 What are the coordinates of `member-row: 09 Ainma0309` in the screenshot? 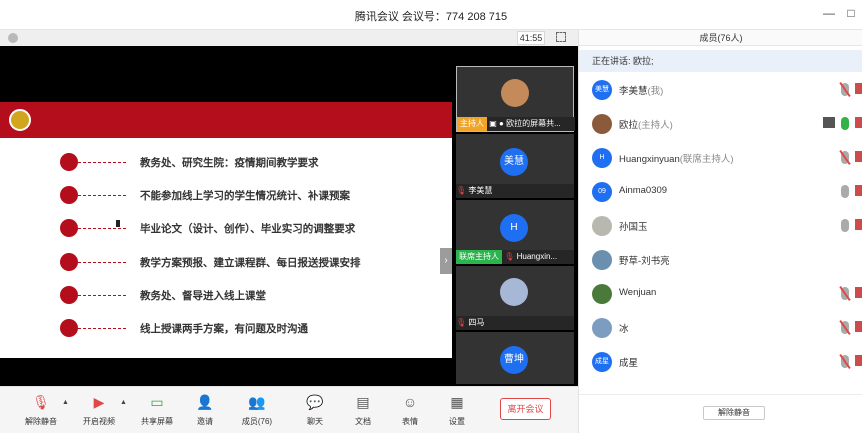 It's located at (720, 192).